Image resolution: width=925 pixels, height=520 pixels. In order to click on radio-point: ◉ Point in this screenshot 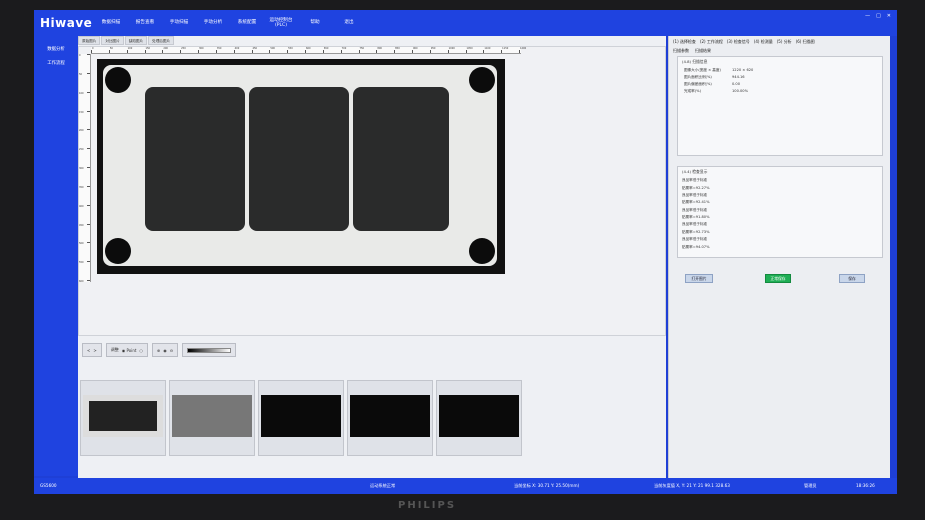, I will do `click(129, 350)`.